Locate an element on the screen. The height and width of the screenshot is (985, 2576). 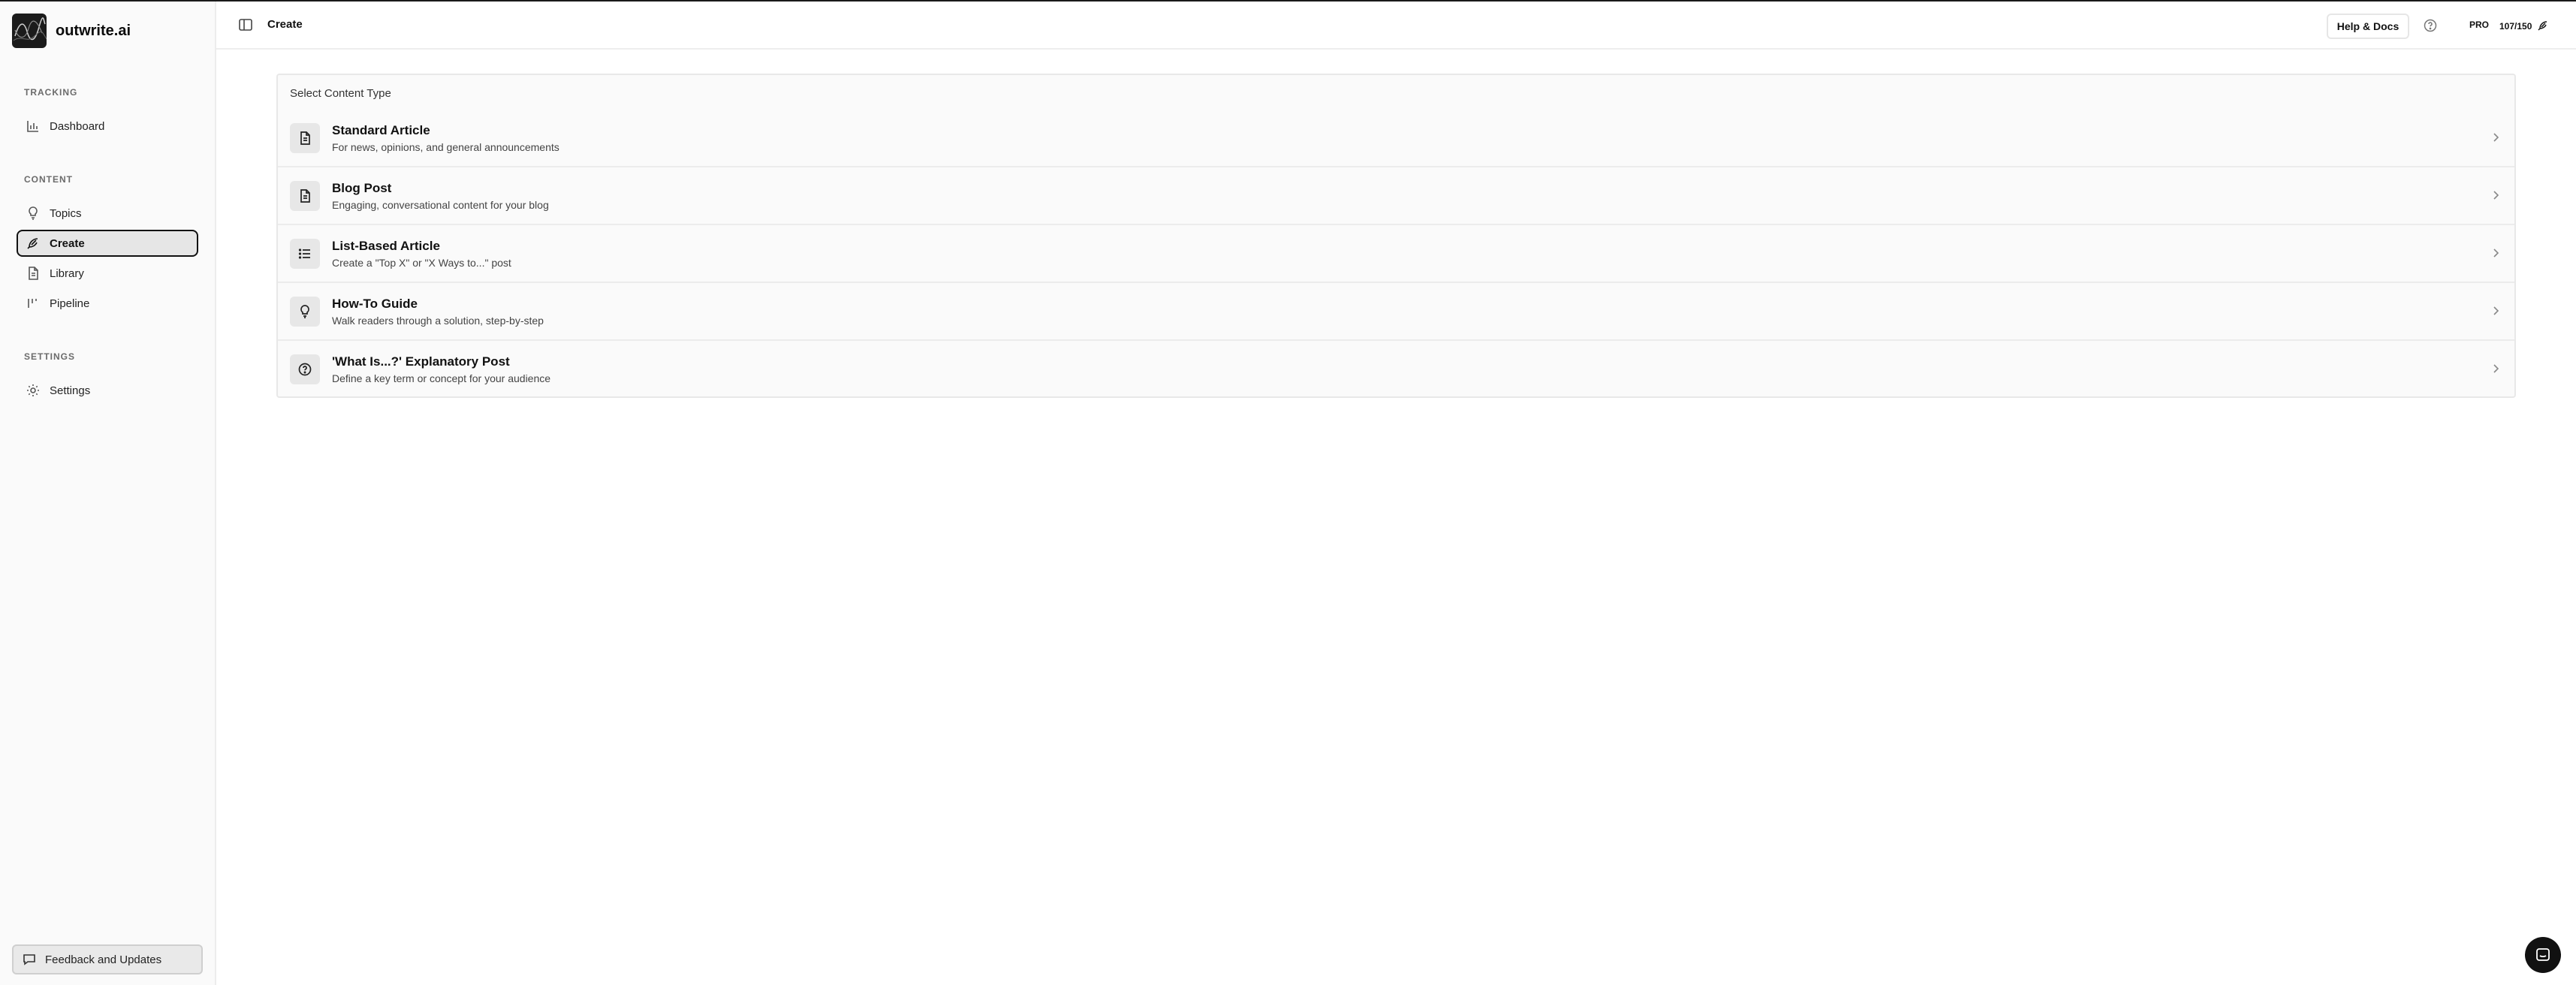
chart-icon is located at coordinates (33, 126).